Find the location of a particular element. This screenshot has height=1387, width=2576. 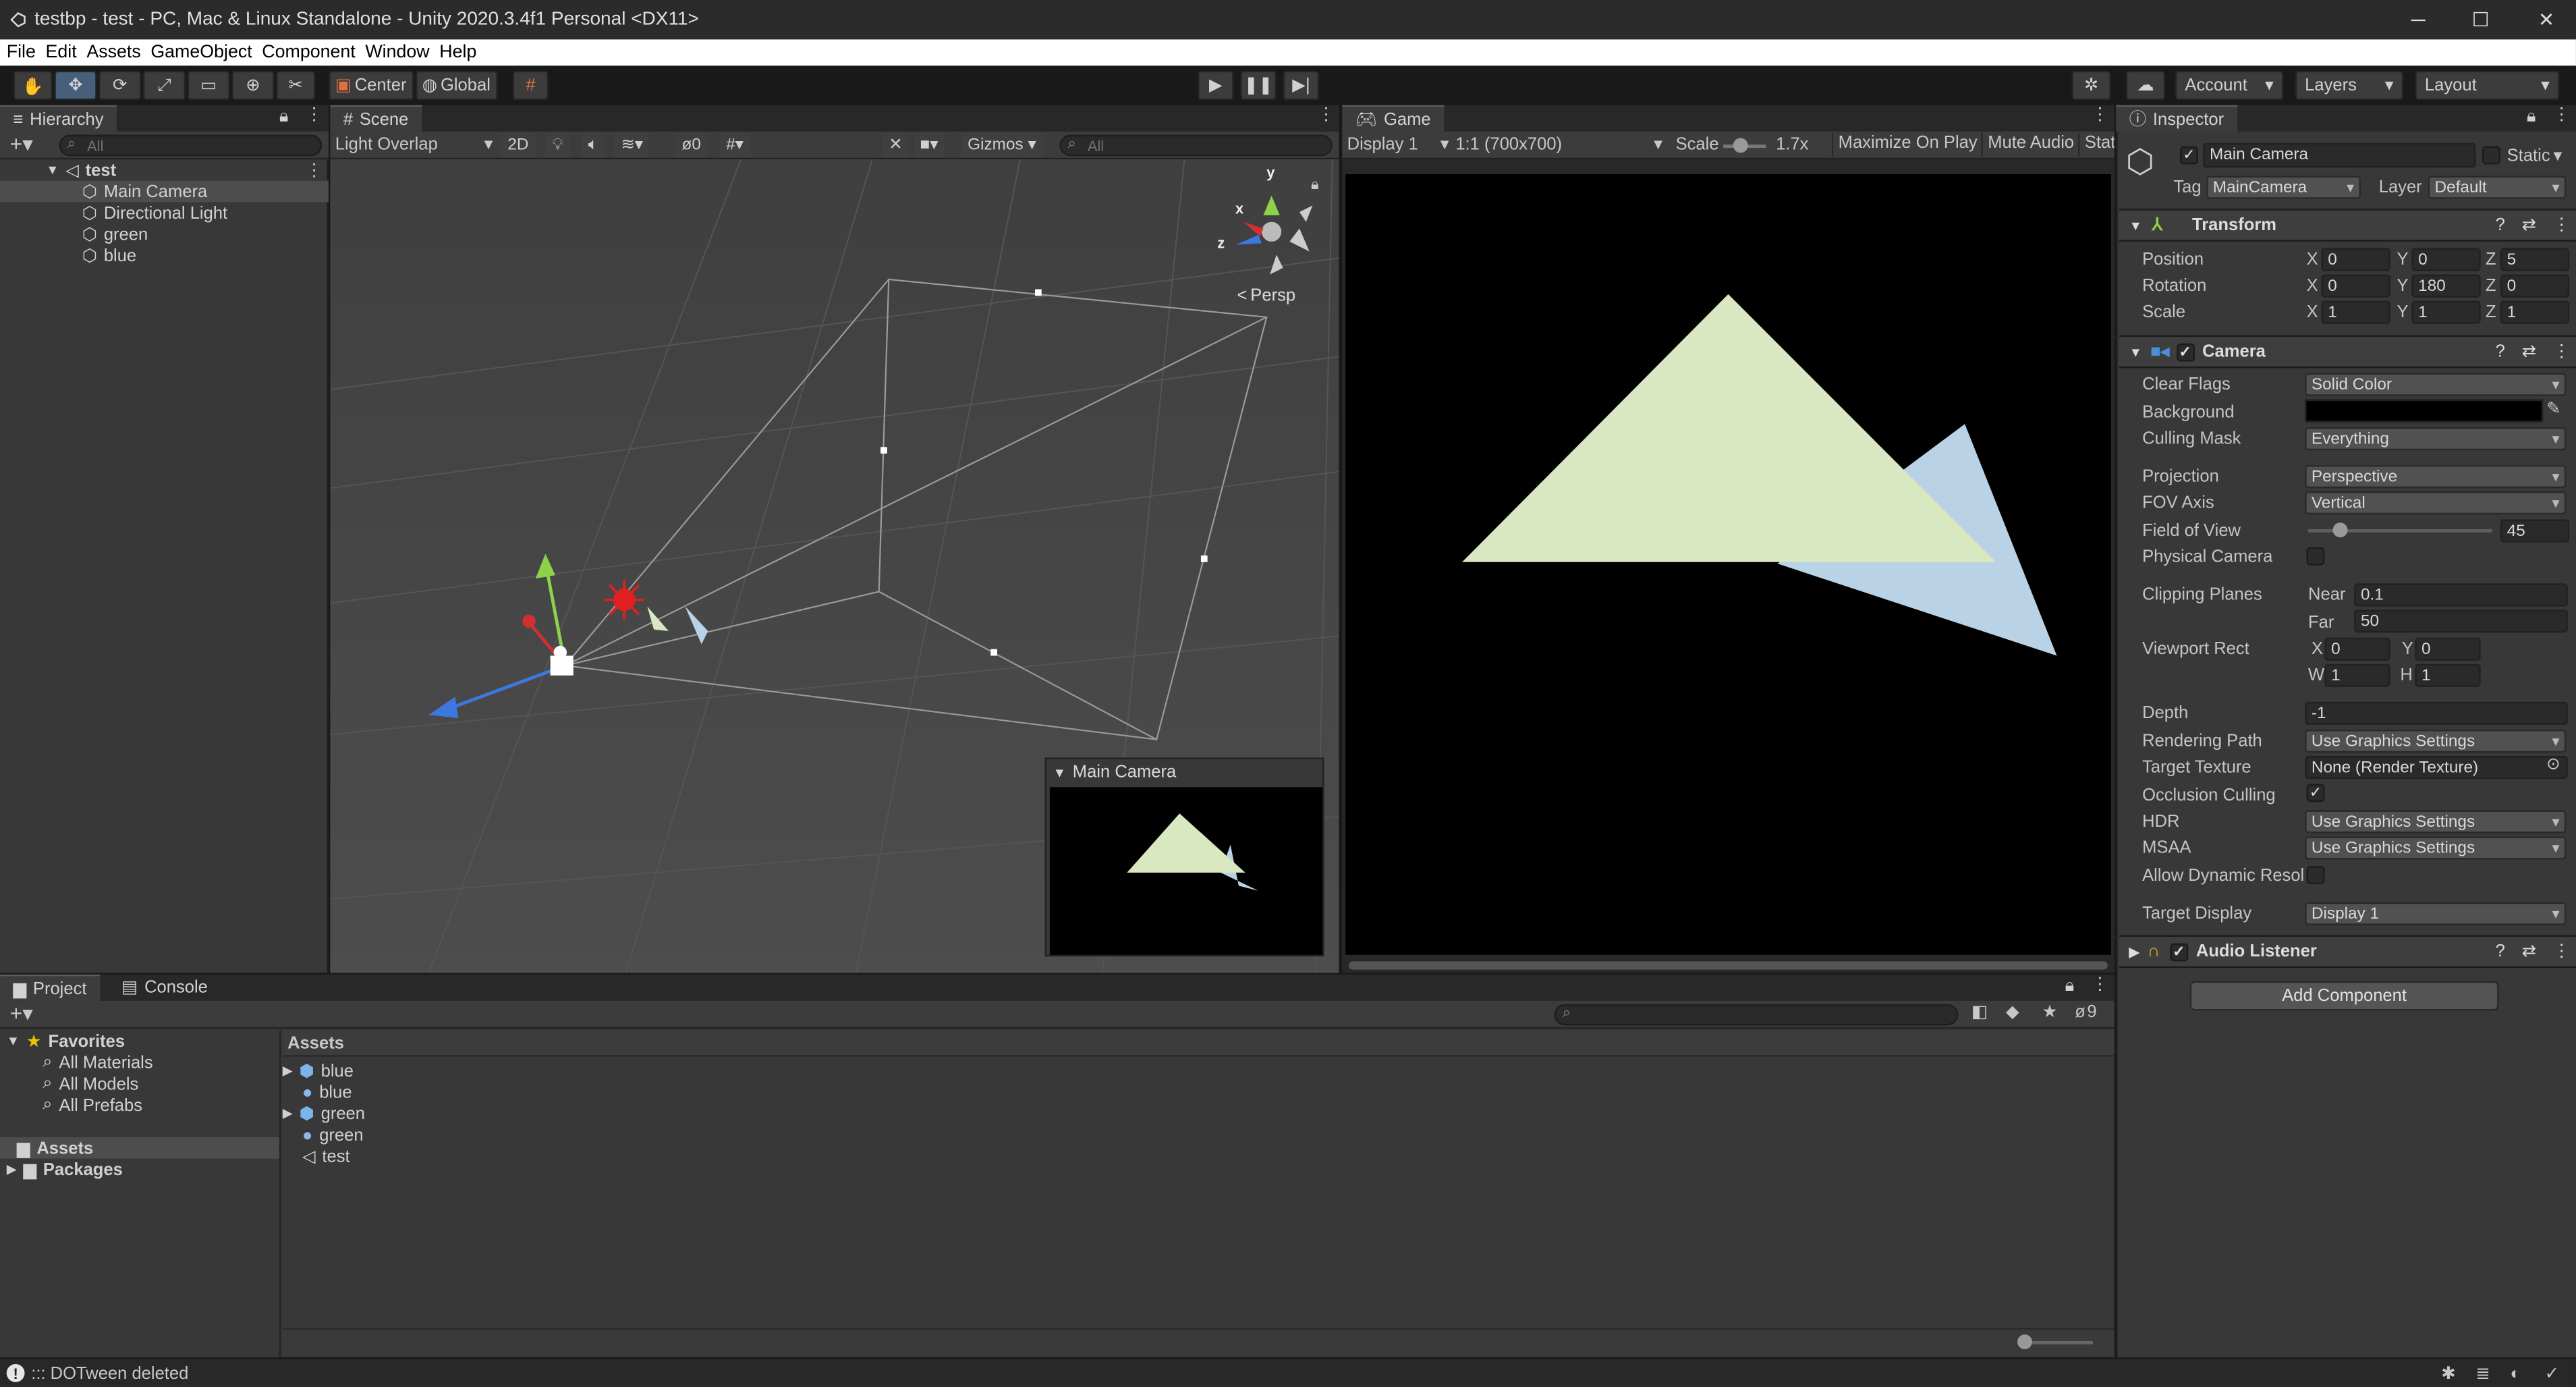

menu-file: File is located at coordinates (20, 53).